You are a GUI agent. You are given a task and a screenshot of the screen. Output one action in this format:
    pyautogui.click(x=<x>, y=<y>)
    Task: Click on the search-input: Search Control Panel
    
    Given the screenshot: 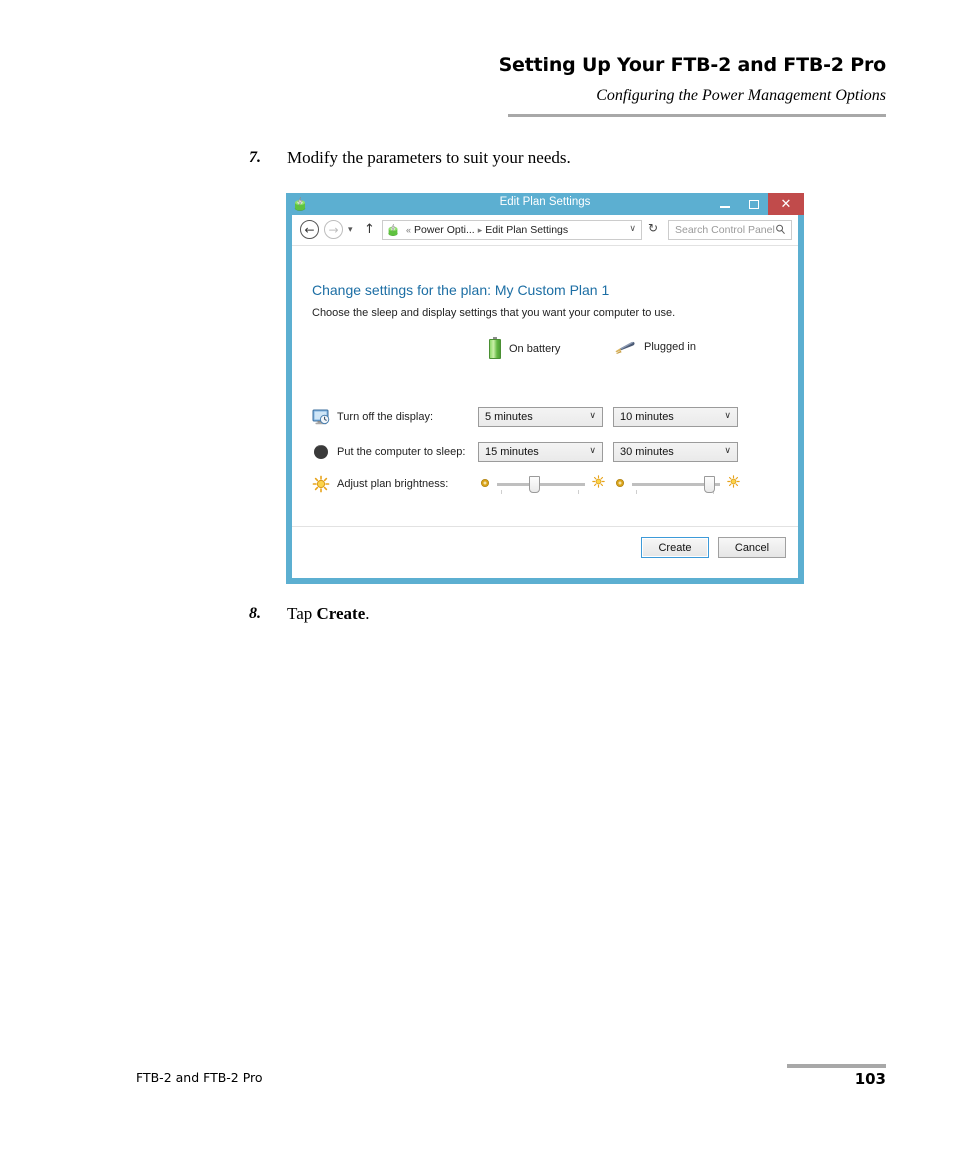 What is the action you would take?
    pyautogui.click(x=730, y=230)
    